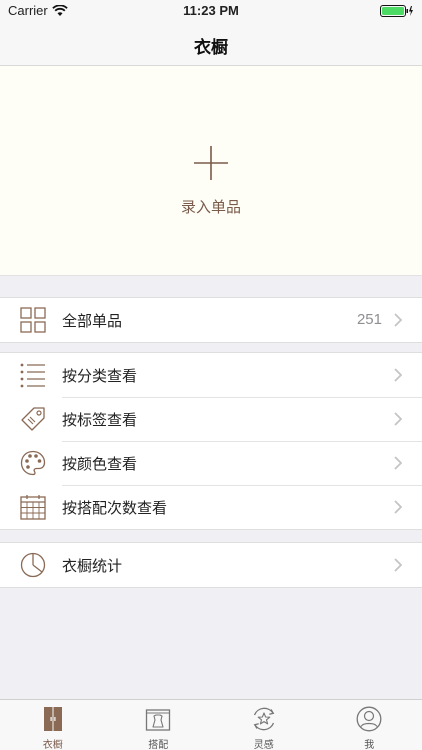 Image resolution: width=422 pixels, height=750 pixels. What do you see at coordinates (211, 163) in the screenshot?
I see `plus-icon` at bounding box center [211, 163].